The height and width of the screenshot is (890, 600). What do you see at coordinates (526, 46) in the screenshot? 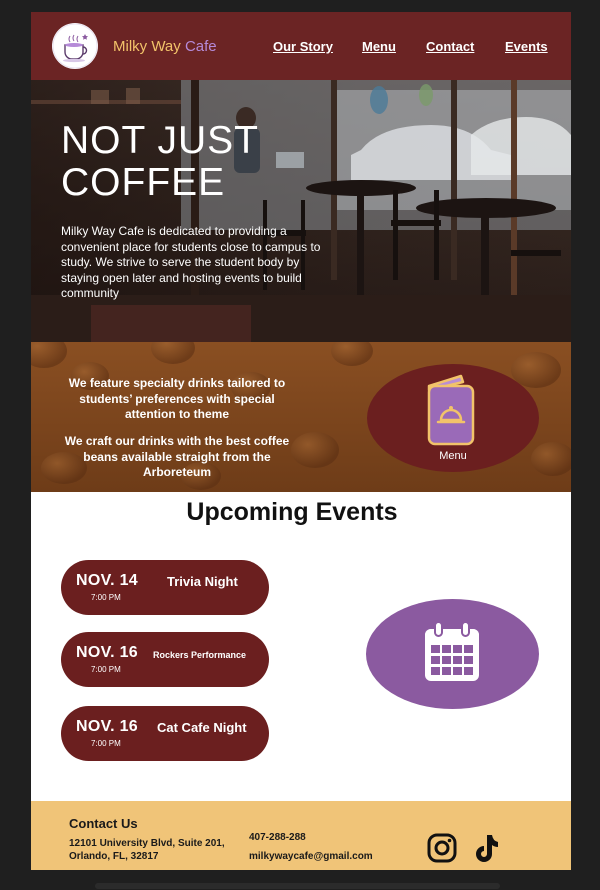
I see `nav-events: Events` at bounding box center [526, 46].